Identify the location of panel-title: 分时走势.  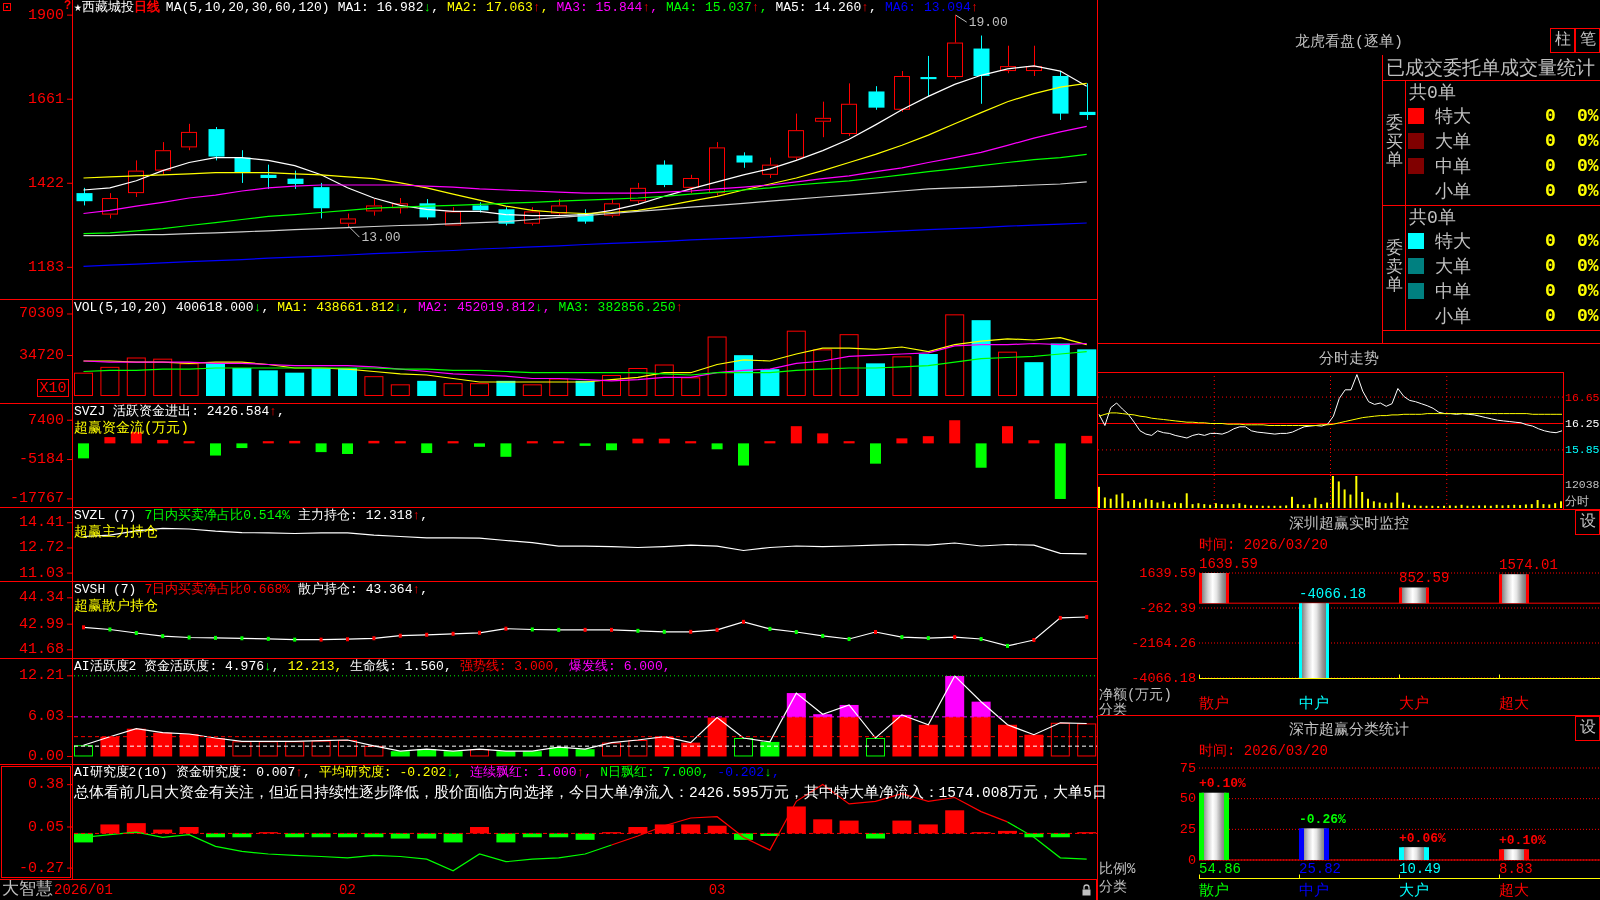
(1349, 358).